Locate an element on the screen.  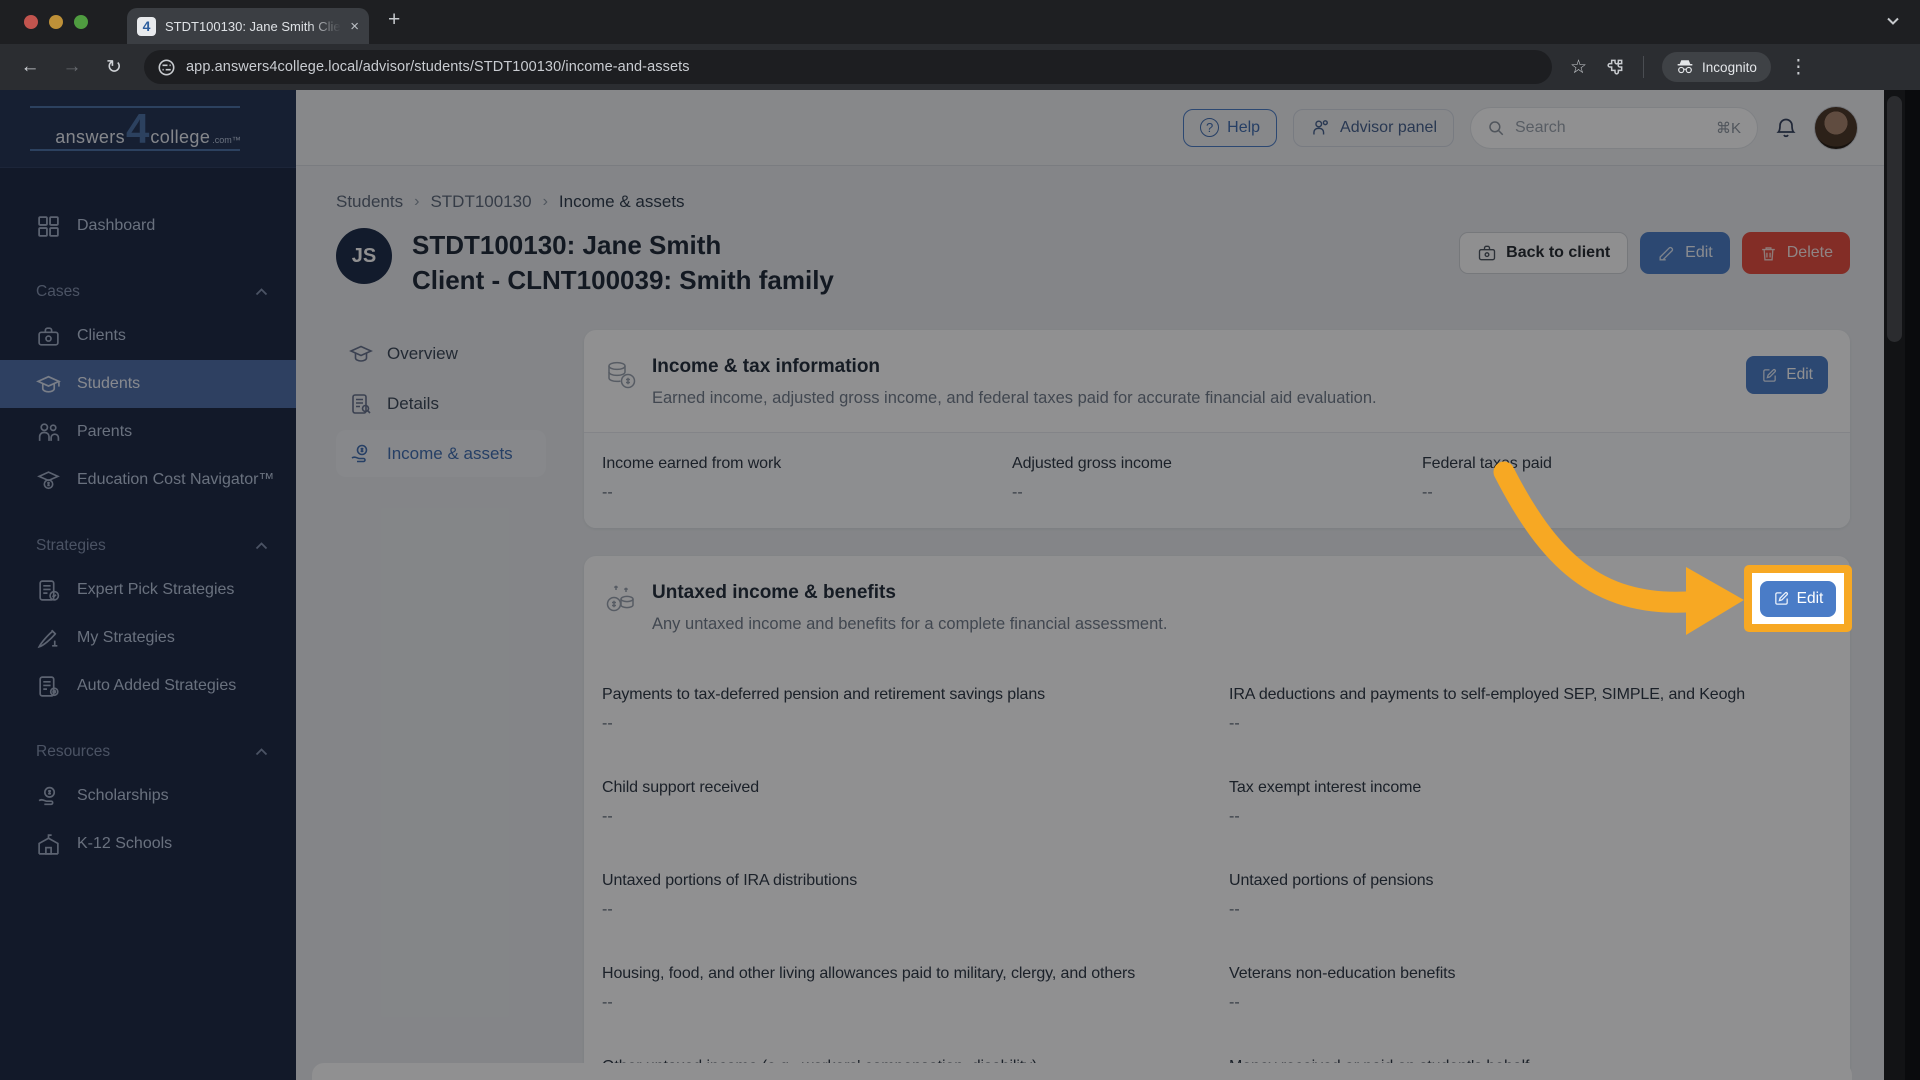
tab-title: STDT100130: Jane Smith Clie is located at coordinates (253, 26).